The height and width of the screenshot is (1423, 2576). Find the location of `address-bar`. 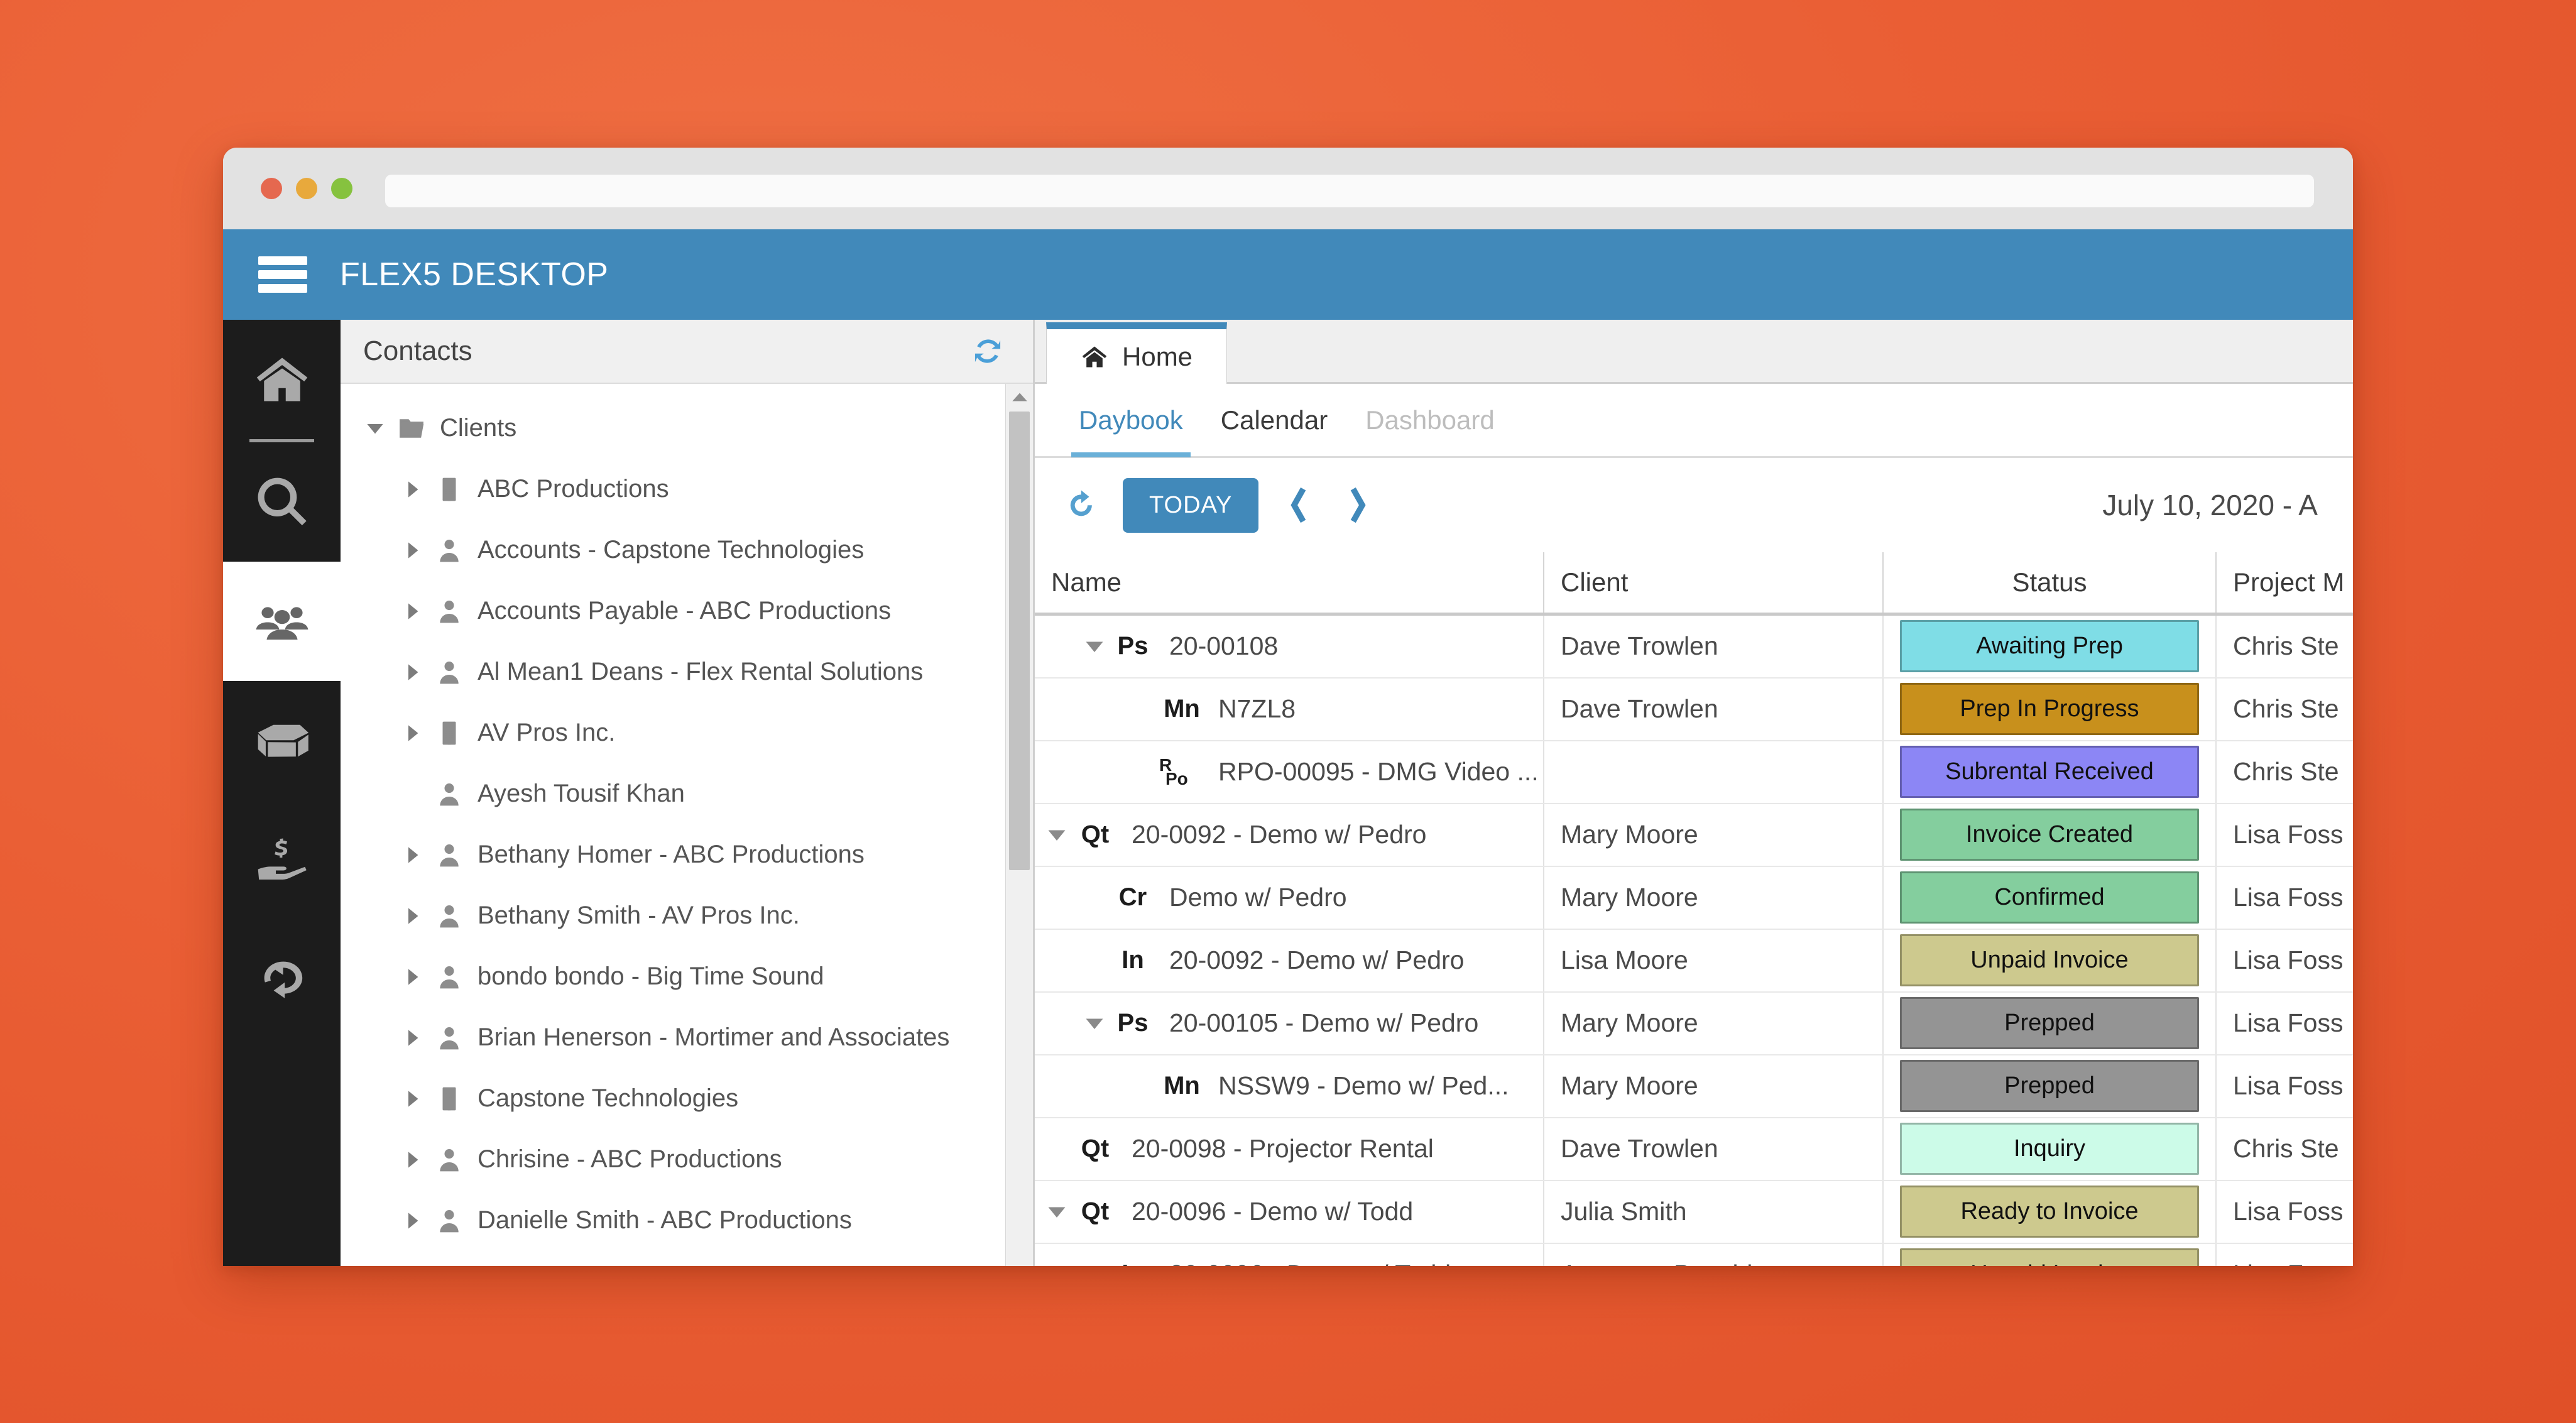

address-bar is located at coordinates (1350, 191).